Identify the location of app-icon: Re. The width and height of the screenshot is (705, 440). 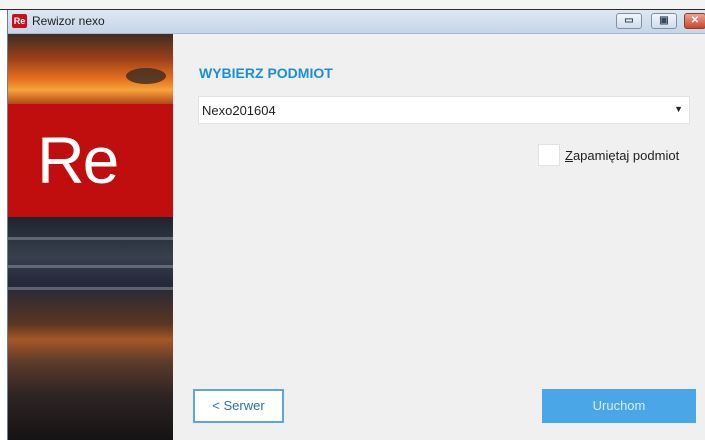
(19, 21).